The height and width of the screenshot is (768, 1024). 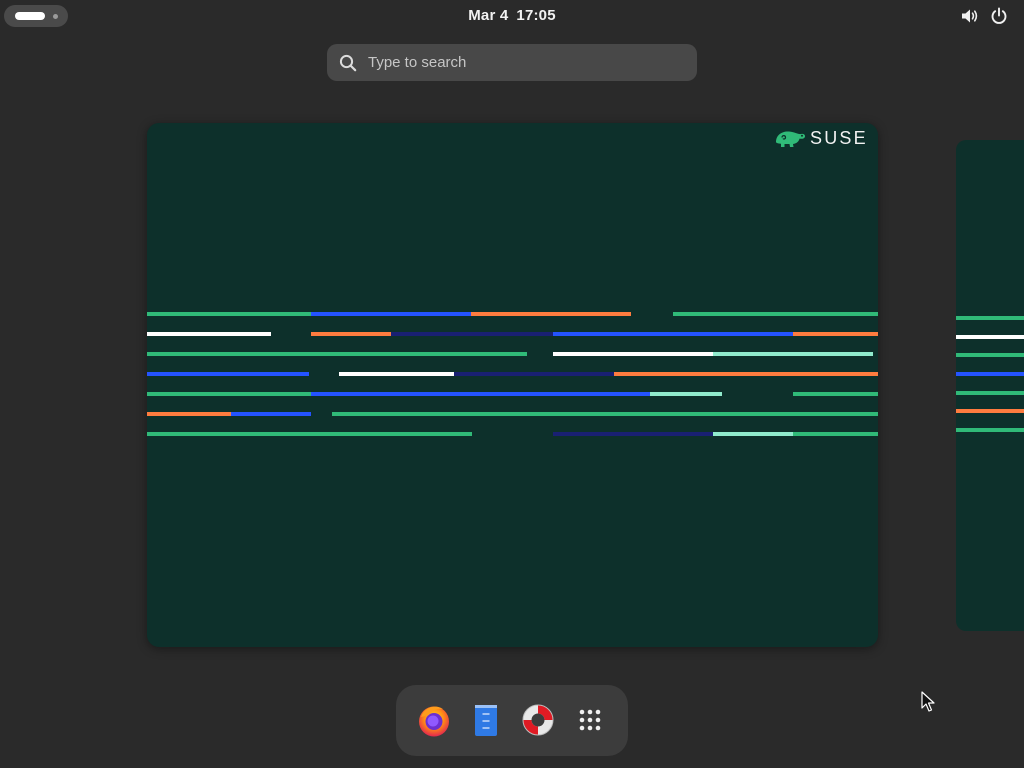 What do you see at coordinates (536, 15) in the screenshot?
I see `clock-time: 17:05` at bounding box center [536, 15].